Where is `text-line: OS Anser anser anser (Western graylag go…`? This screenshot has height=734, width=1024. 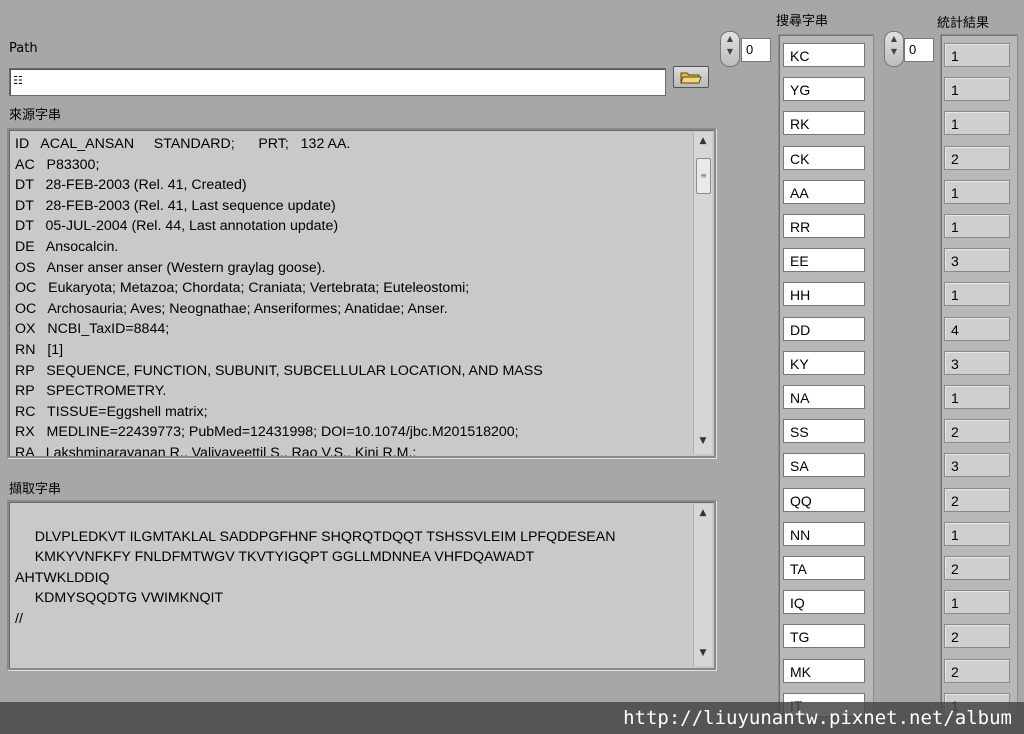 text-line: OS Anser anser anser (Western graylag go… is located at coordinates (170, 267).